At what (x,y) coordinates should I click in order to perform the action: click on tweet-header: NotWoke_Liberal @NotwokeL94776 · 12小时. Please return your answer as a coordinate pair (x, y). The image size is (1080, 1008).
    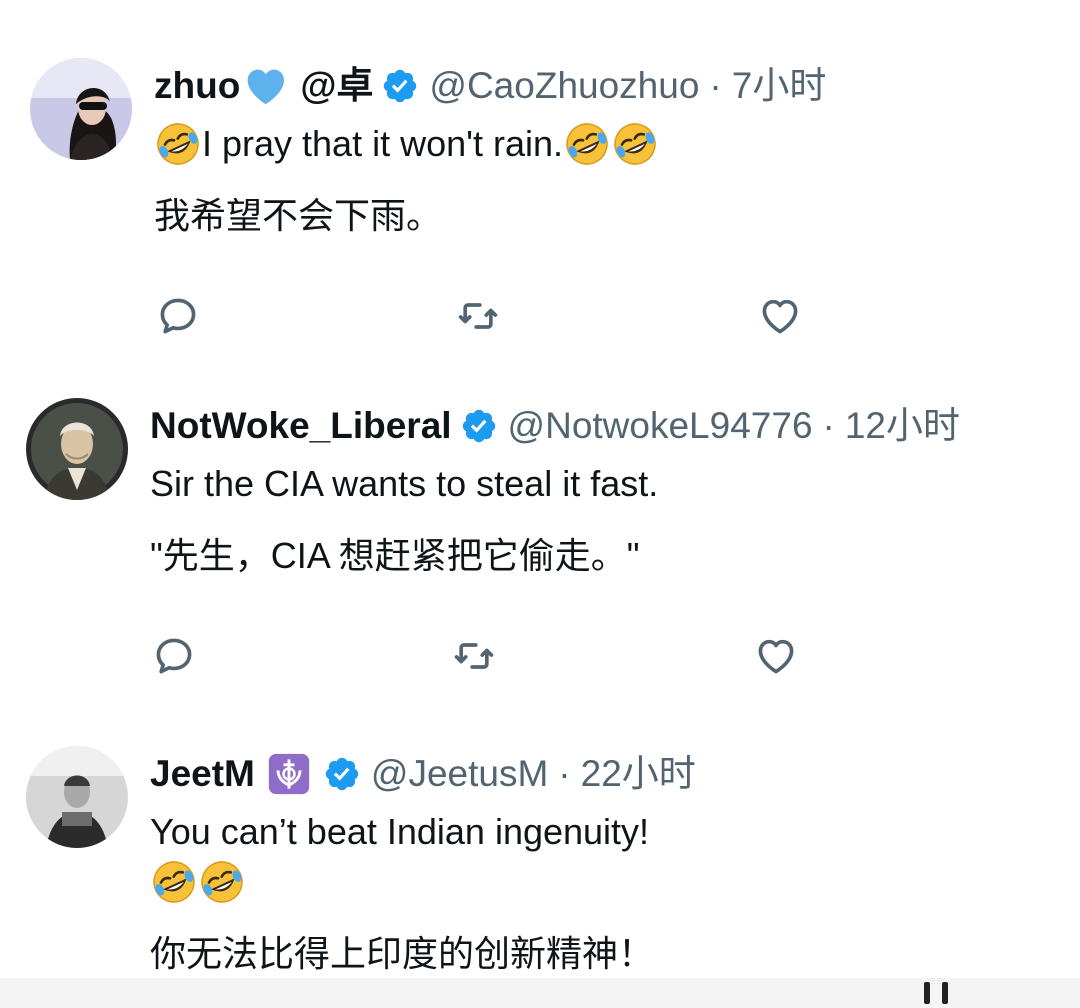
    Looking at the image, I should click on (555, 426).